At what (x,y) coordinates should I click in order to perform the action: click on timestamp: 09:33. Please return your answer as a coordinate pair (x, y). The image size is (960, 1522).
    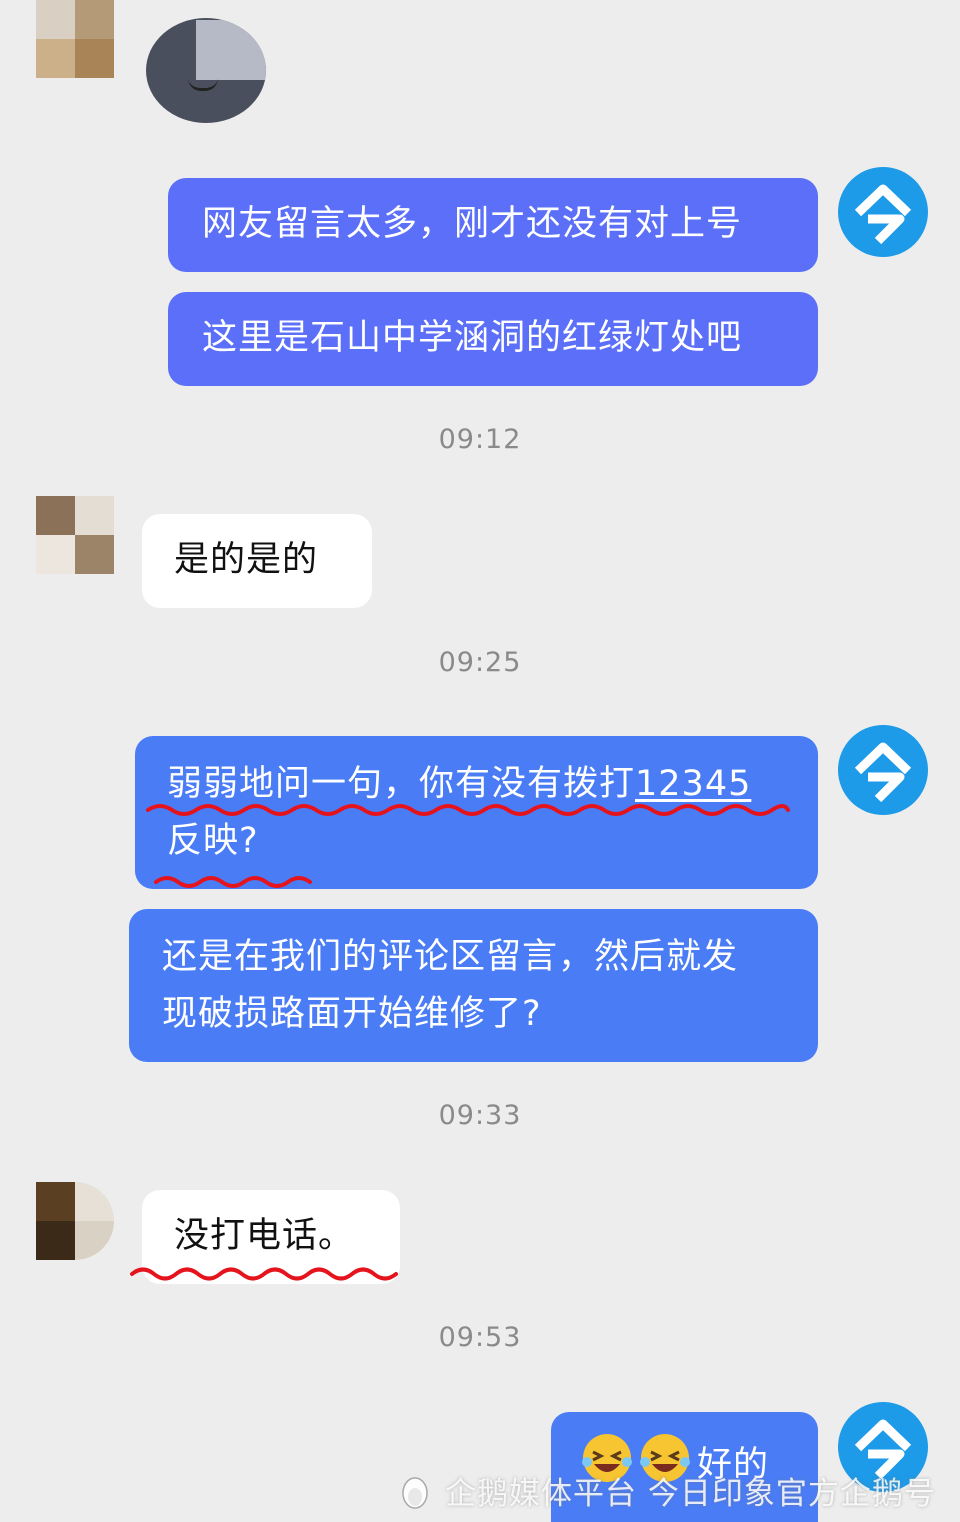
    Looking at the image, I should click on (480, 1115).